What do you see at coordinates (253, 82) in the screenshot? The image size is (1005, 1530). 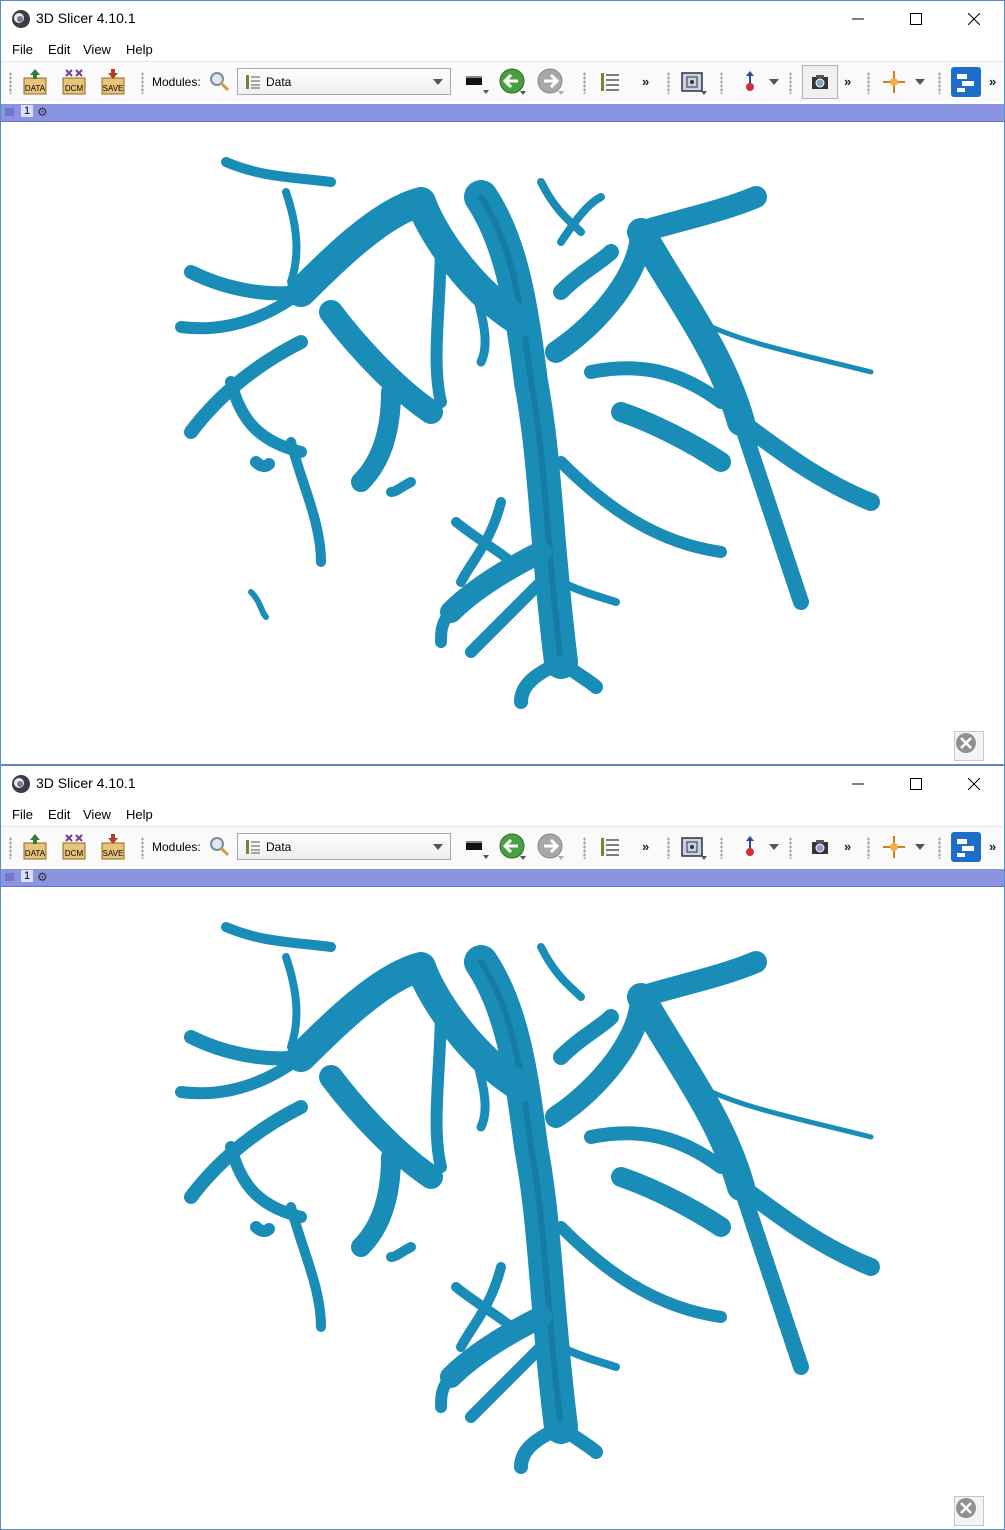 I see `module-list-icon` at bounding box center [253, 82].